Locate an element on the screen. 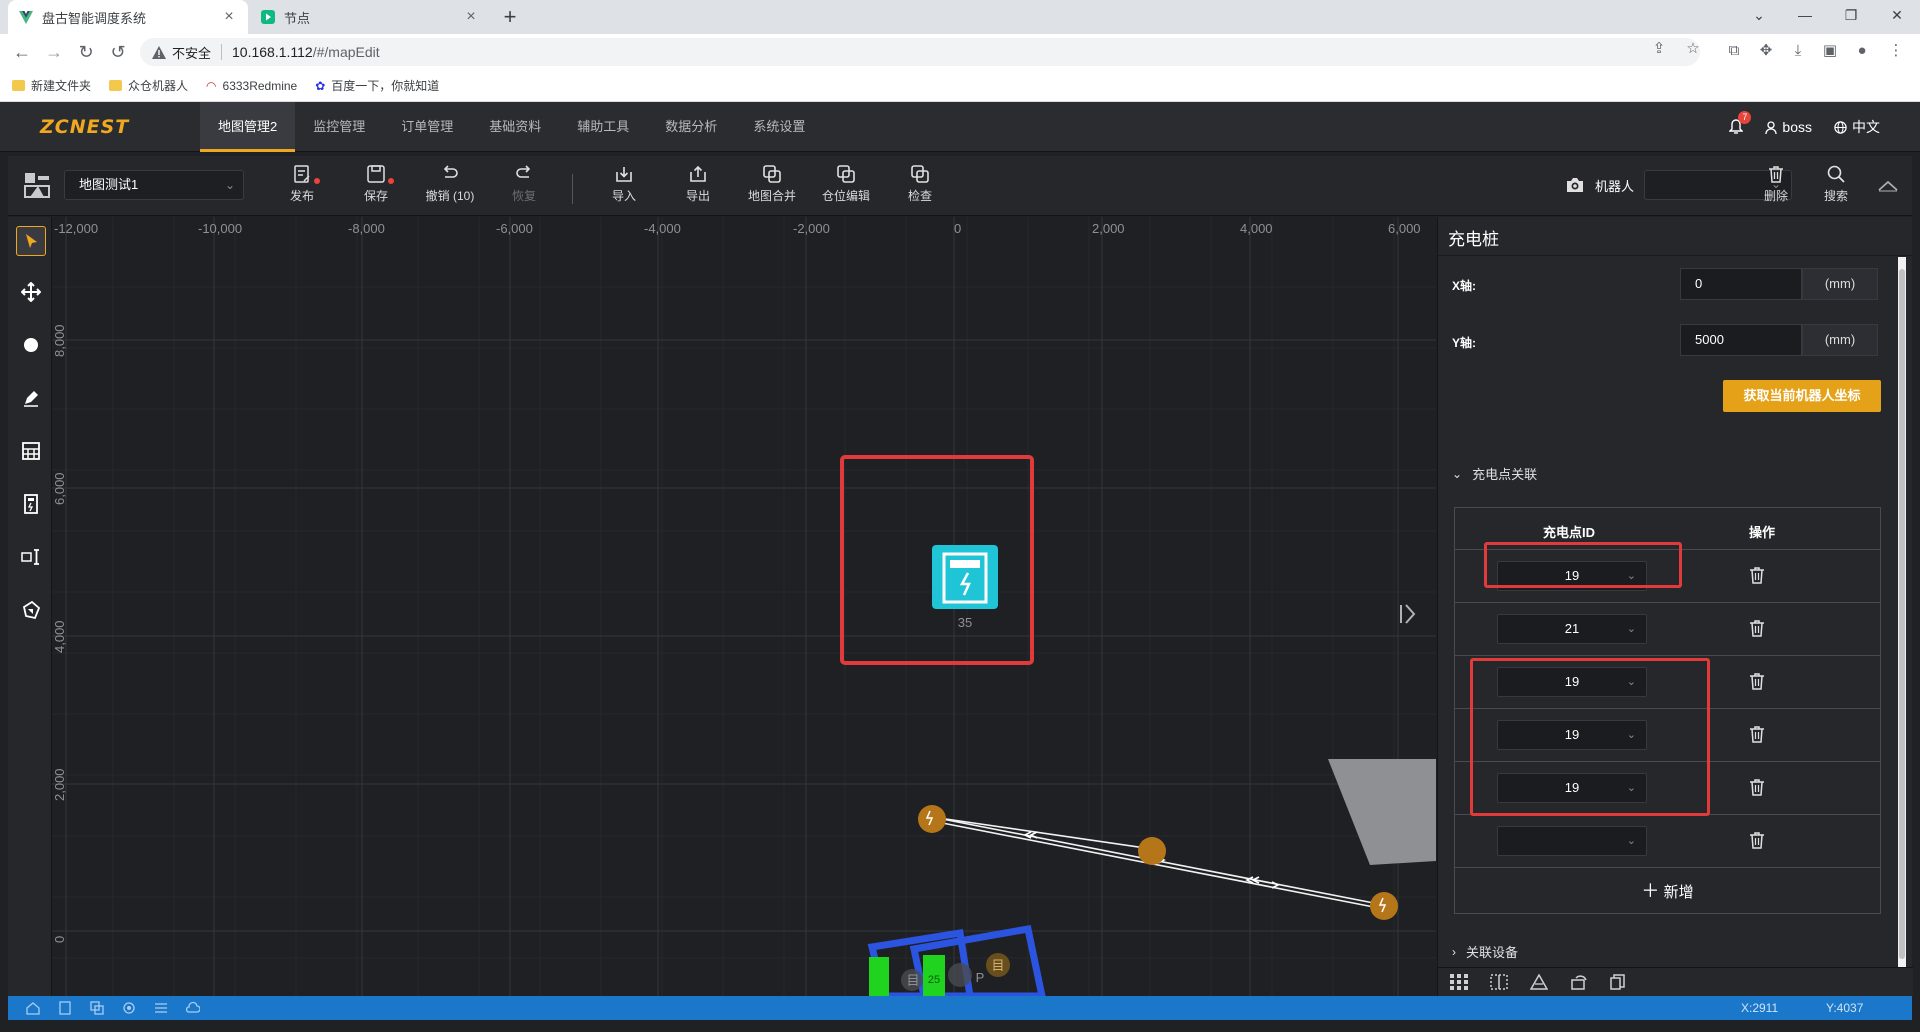  save-button: 保存 is located at coordinates (376, 187).